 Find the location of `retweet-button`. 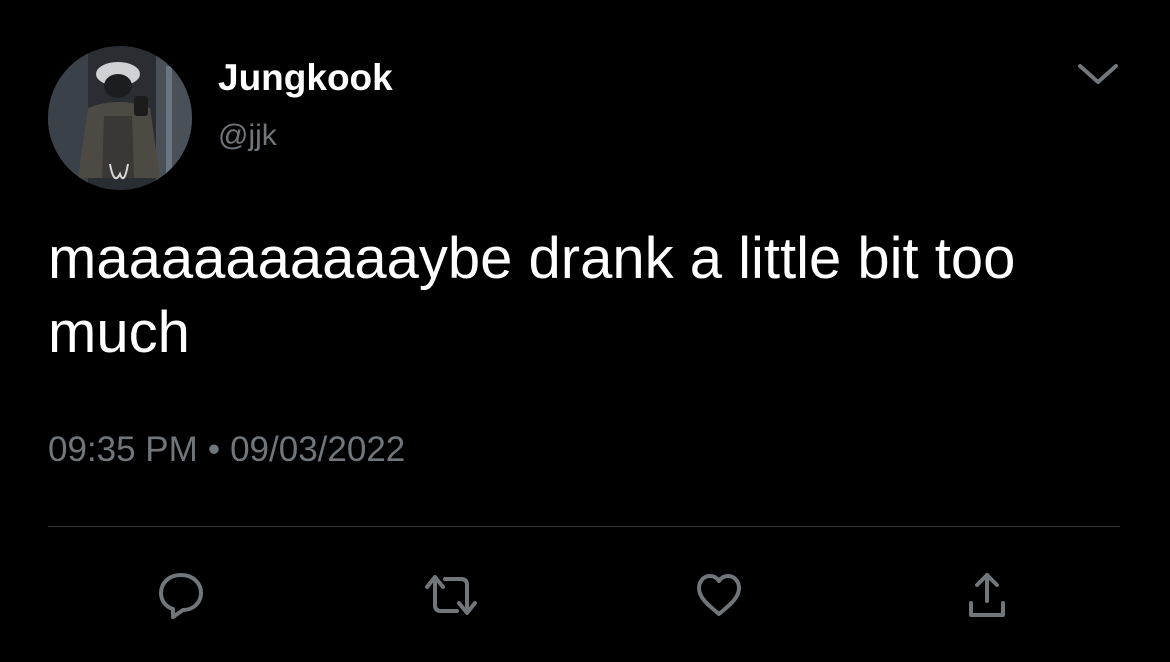

retweet-button is located at coordinates (451, 595).